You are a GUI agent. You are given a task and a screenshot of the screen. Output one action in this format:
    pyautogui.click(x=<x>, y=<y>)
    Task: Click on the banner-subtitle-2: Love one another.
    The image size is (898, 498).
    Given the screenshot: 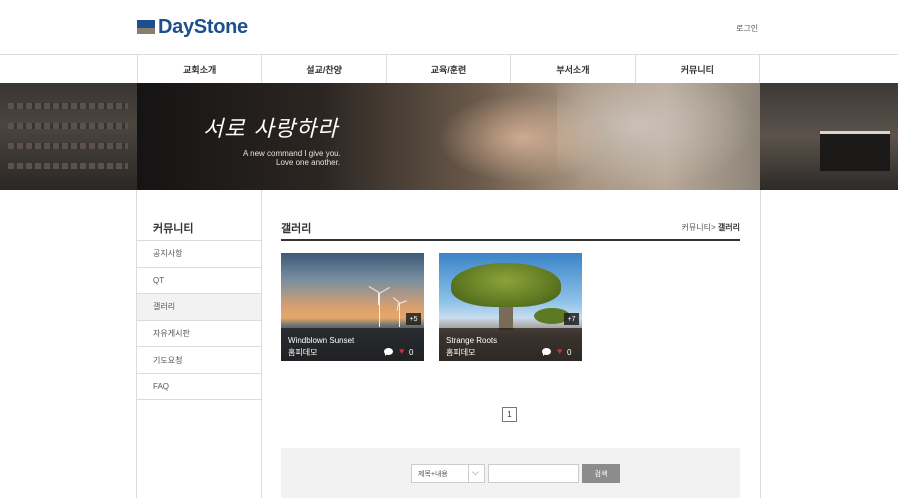 What is the action you would take?
    pyautogui.click(x=308, y=162)
    